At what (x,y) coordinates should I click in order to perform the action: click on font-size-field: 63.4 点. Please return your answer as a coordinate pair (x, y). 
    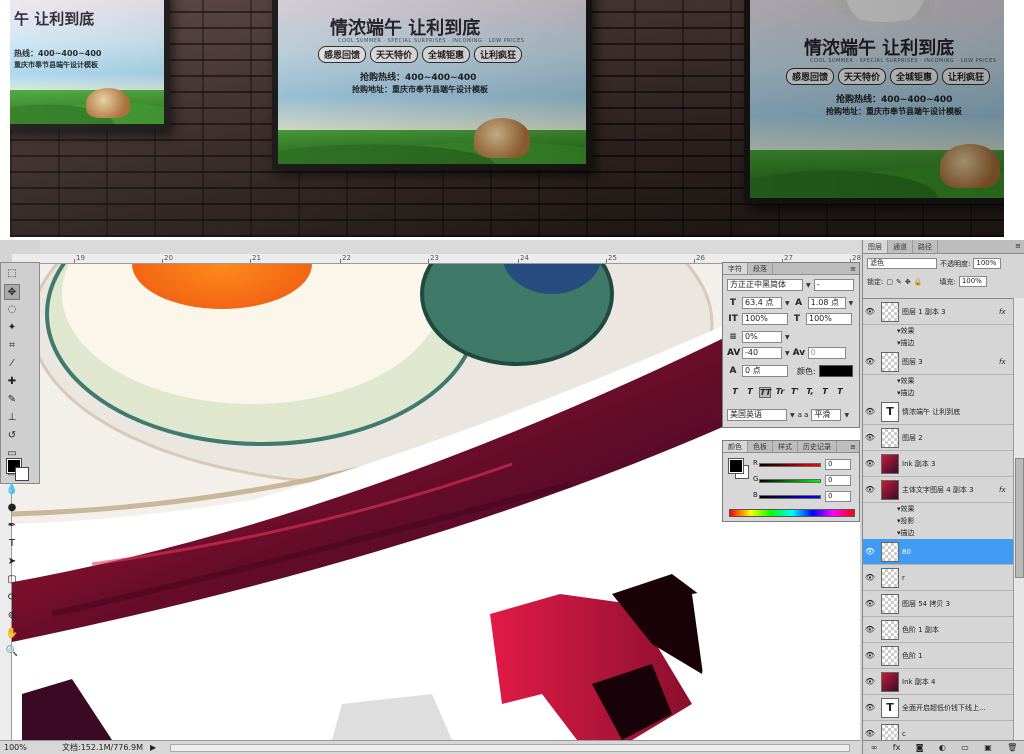
    Looking at the image, I should click on (762, 303).